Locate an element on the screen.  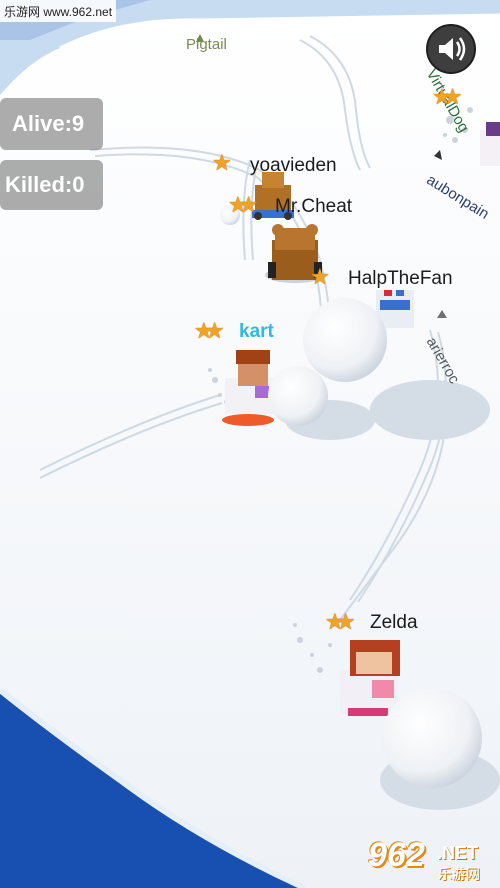
player-name-zelda: Zelda is located at coordinates (394, 622).